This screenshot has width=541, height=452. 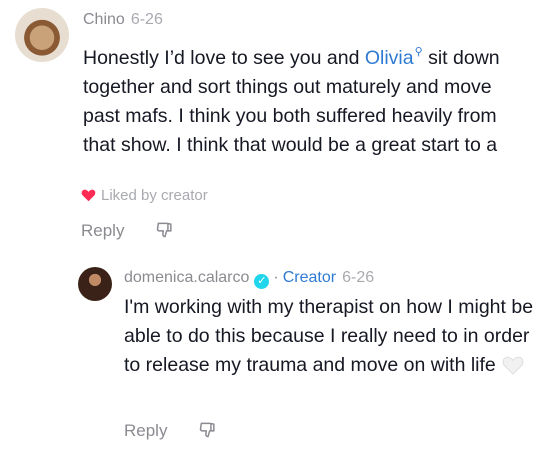 I want to click on comment-meta: domenica.calarco ✓ · Creator 6-26, so click(x=249, y=278).